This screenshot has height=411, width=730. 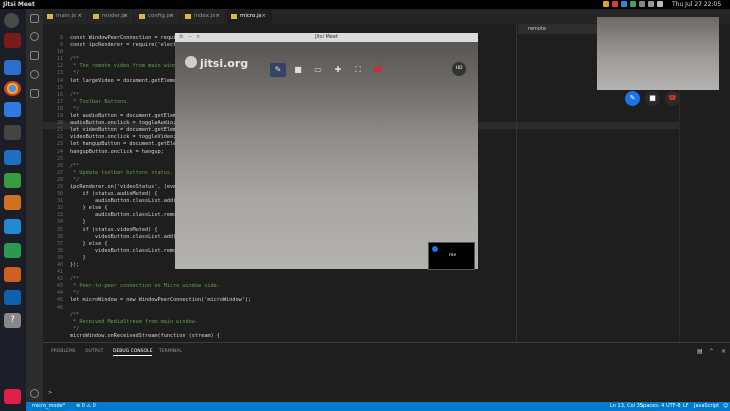 What do you see at coordinates (50, 393) in the screenshot?
I see `console-prompt: >` at bounding box center [50, 393].